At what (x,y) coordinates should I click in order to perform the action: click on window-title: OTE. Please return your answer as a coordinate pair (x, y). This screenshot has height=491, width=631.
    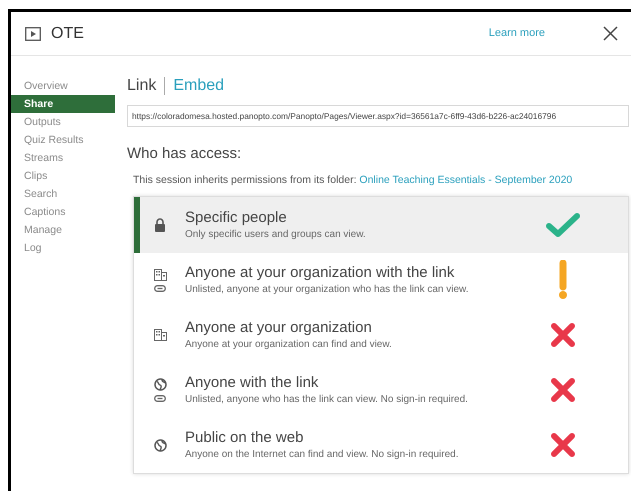
    Looking at the image, I should click on (67, 34).